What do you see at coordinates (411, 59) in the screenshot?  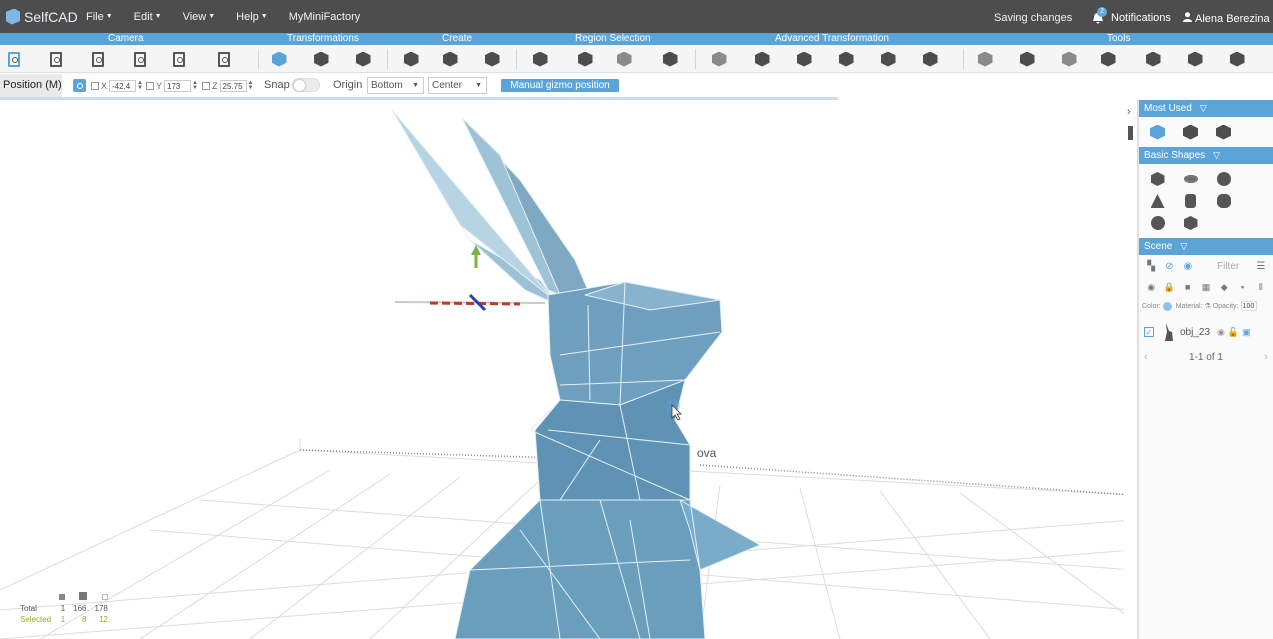 I see `cube-create-icon` at bounding box center [411, 59].